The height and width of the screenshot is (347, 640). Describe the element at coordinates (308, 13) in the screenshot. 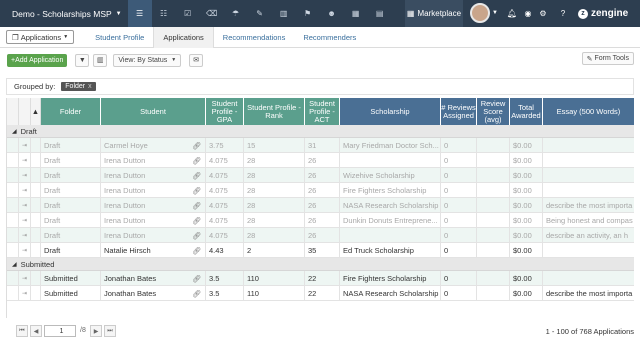

I see `flag-icon: ⚑` at that location.